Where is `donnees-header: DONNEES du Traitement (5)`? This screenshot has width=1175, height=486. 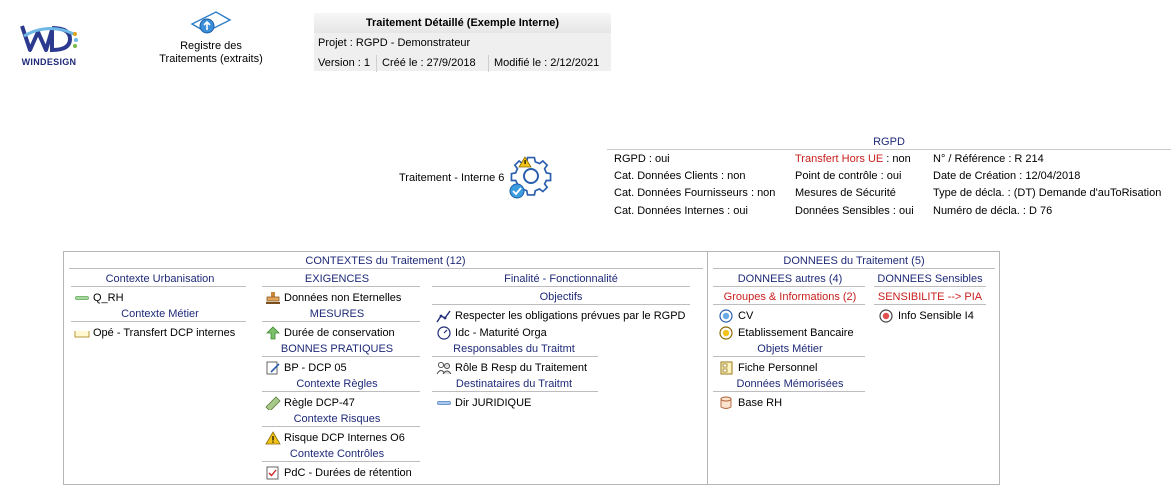 donnees-header: DONNEES du Traitement (5) is located at coordinates (854, 261).